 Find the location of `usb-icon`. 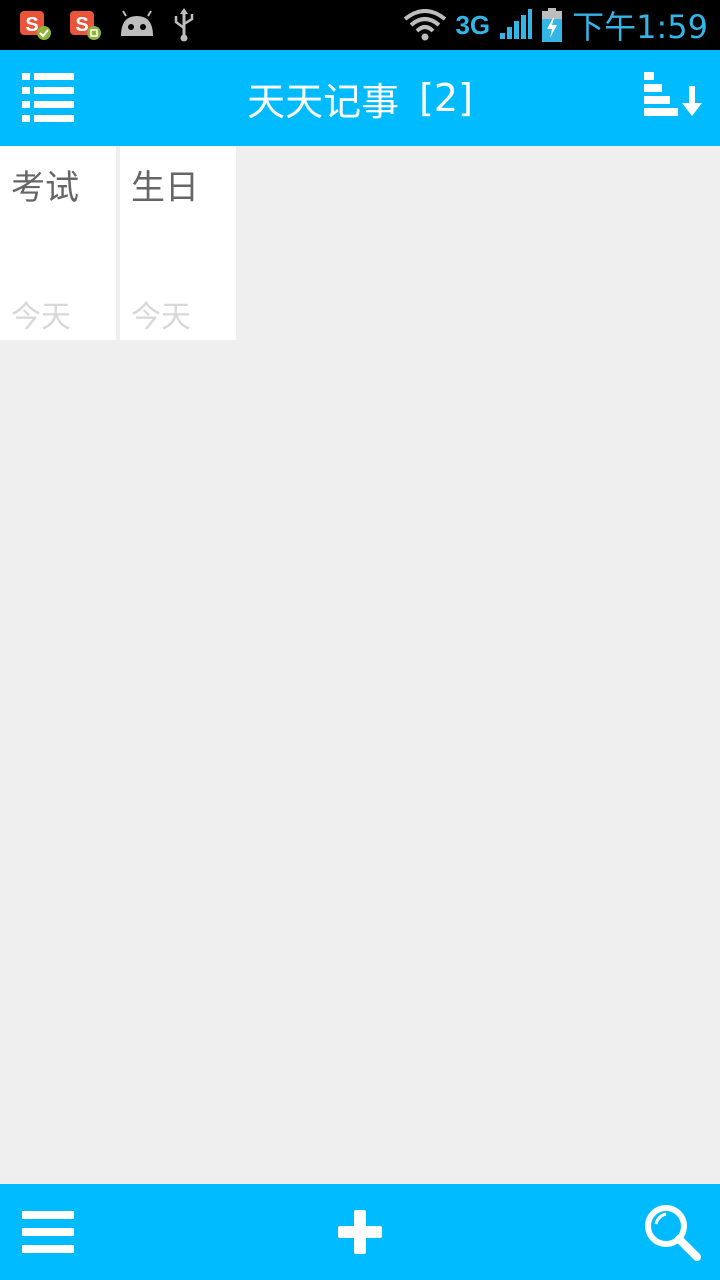

usb-icon is located at coordinates (184, 25).